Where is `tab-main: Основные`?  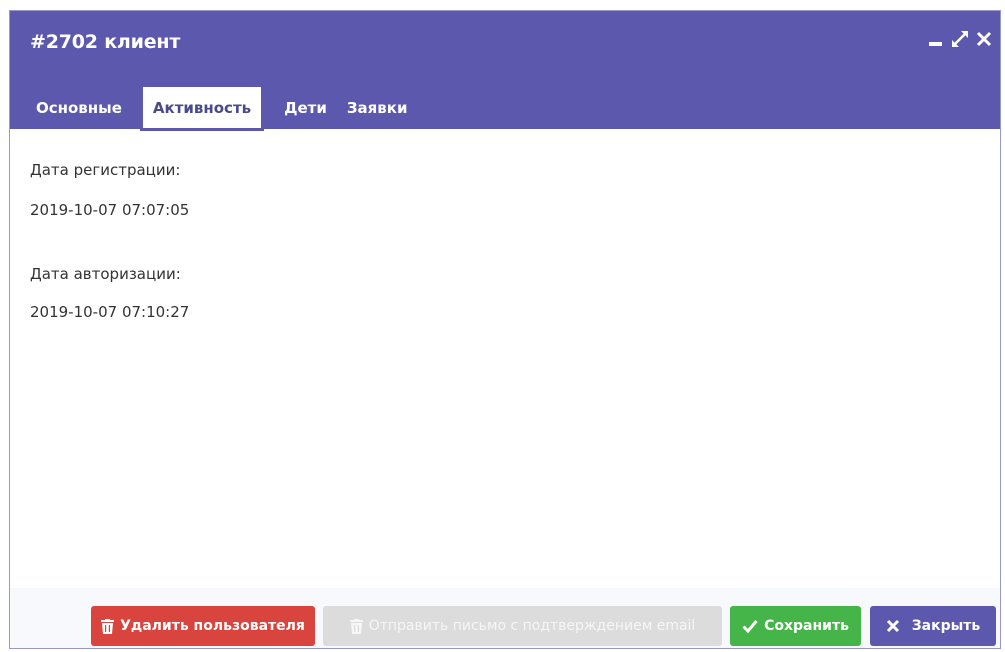 tab-main: Основные is located at coordinates (79, 107).